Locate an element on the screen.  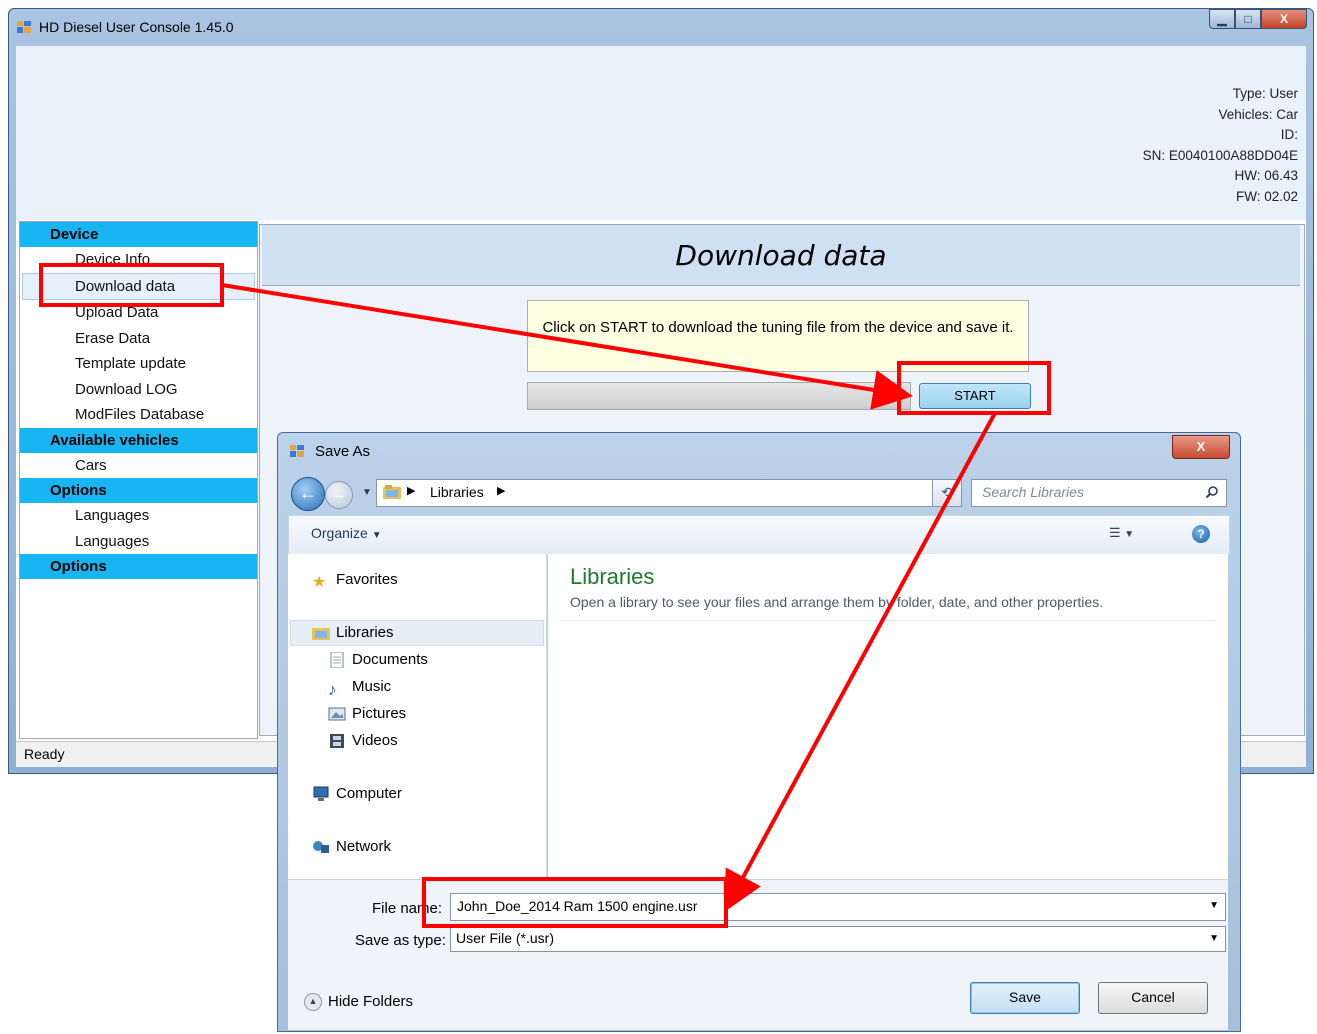
nav-item-network: Network is located at coordinates (351, 847).